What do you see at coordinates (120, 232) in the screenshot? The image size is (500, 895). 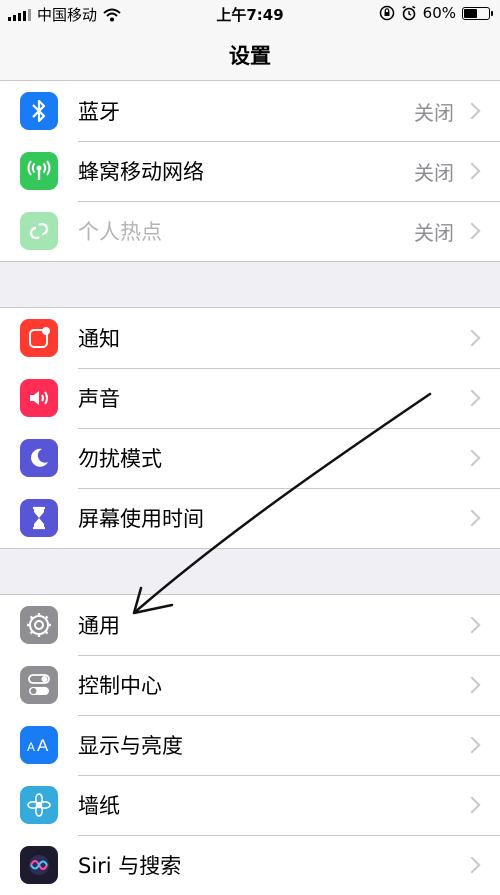 I see `row-label: 个人热点` at bounding box center [120, 232].